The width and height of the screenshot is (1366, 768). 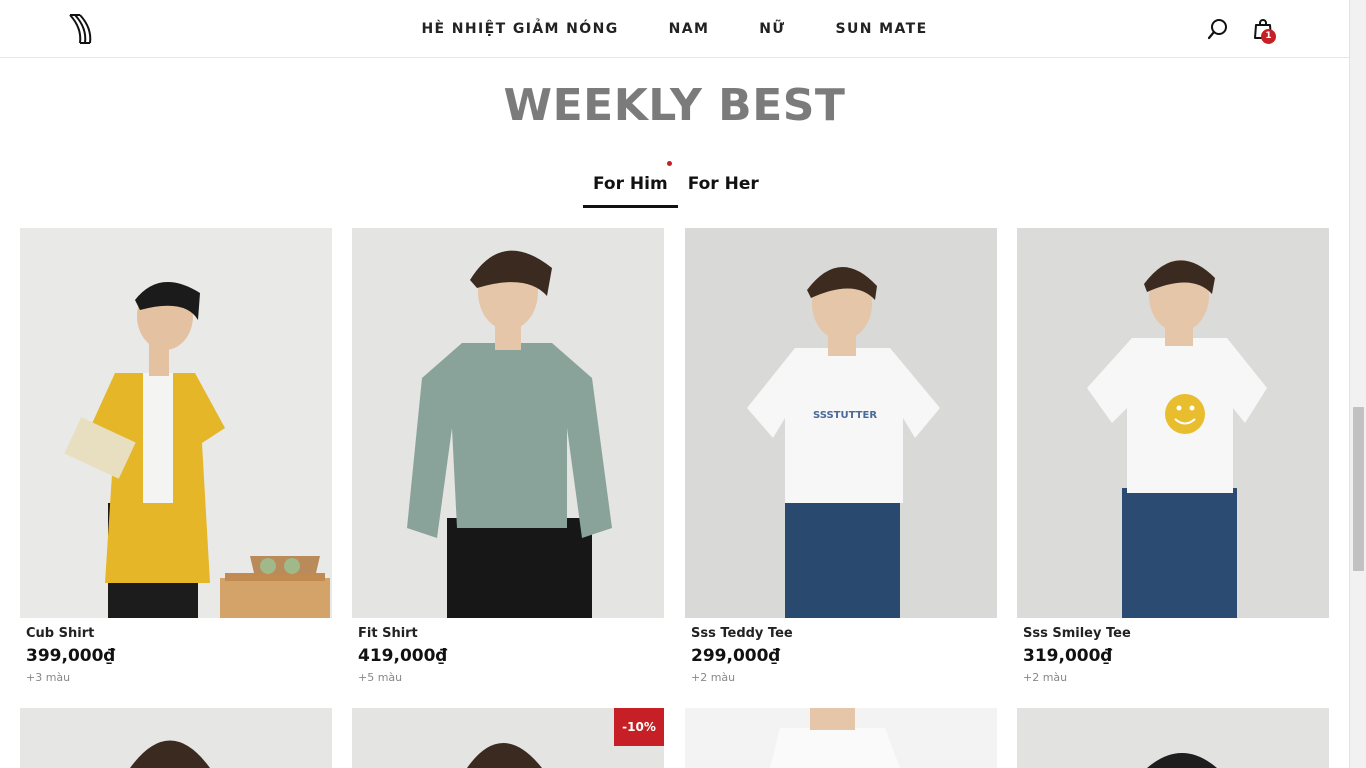 What do you see at coordinates (736, 656) in the screenshot?
I see `product-price: 299,000₫` at bounding box center [736, 656].